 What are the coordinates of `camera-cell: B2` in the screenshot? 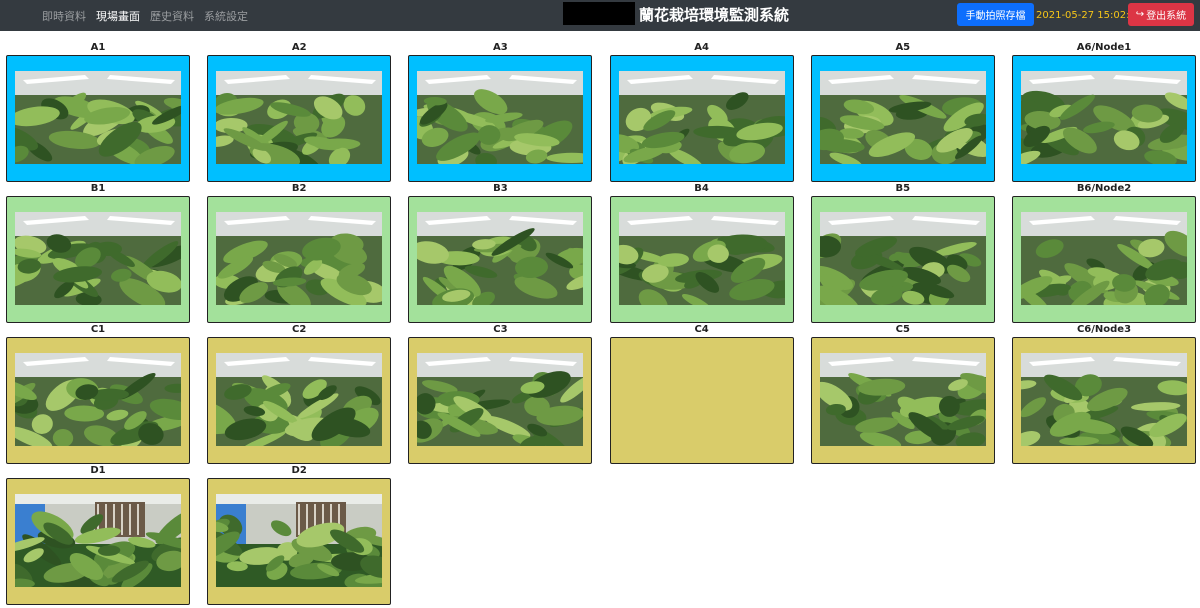 It's located at (299, 252).